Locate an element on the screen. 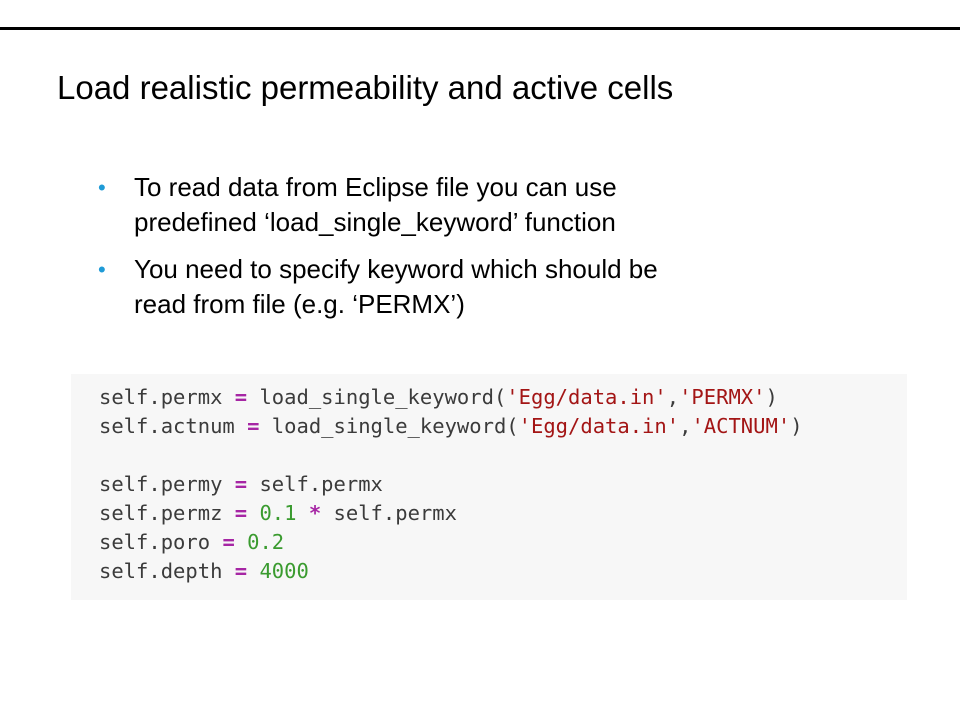 The width and height of the screenshot is (960, 720). code-var: self.poro is located at coordinates (155, 542).